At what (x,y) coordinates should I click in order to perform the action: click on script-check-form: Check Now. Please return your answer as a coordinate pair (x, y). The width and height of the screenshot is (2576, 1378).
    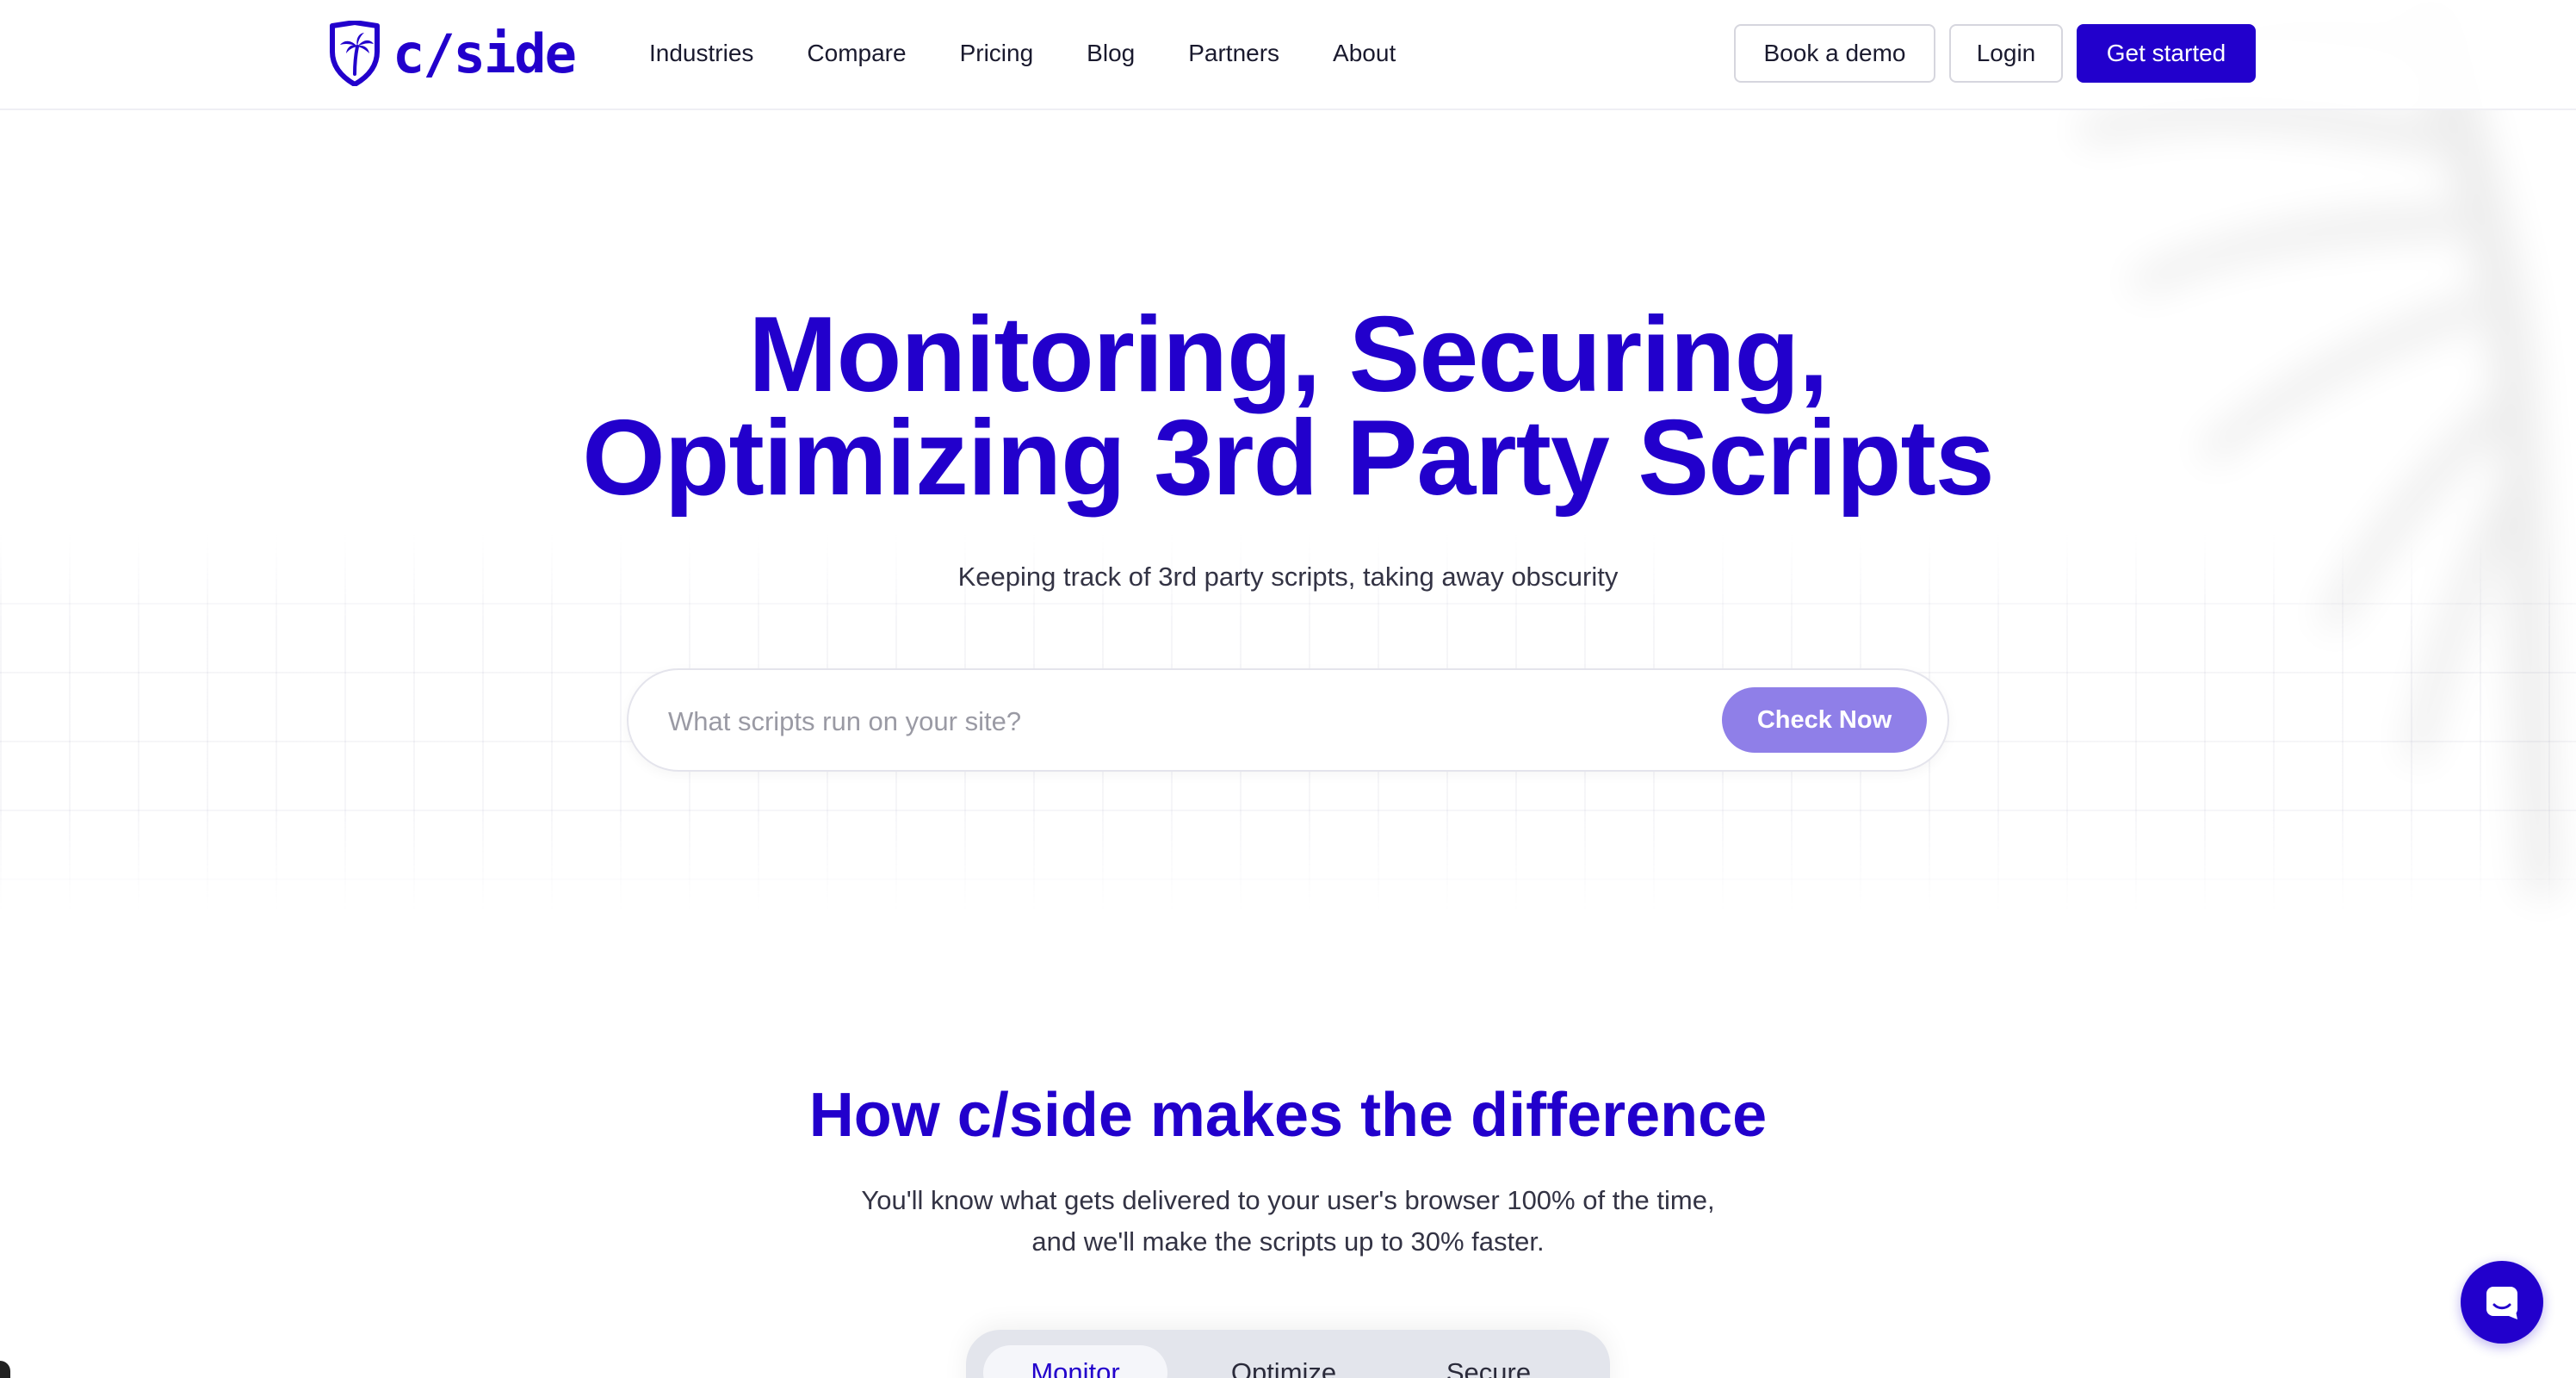
    Looking at the image, I should click on (1288, 720).